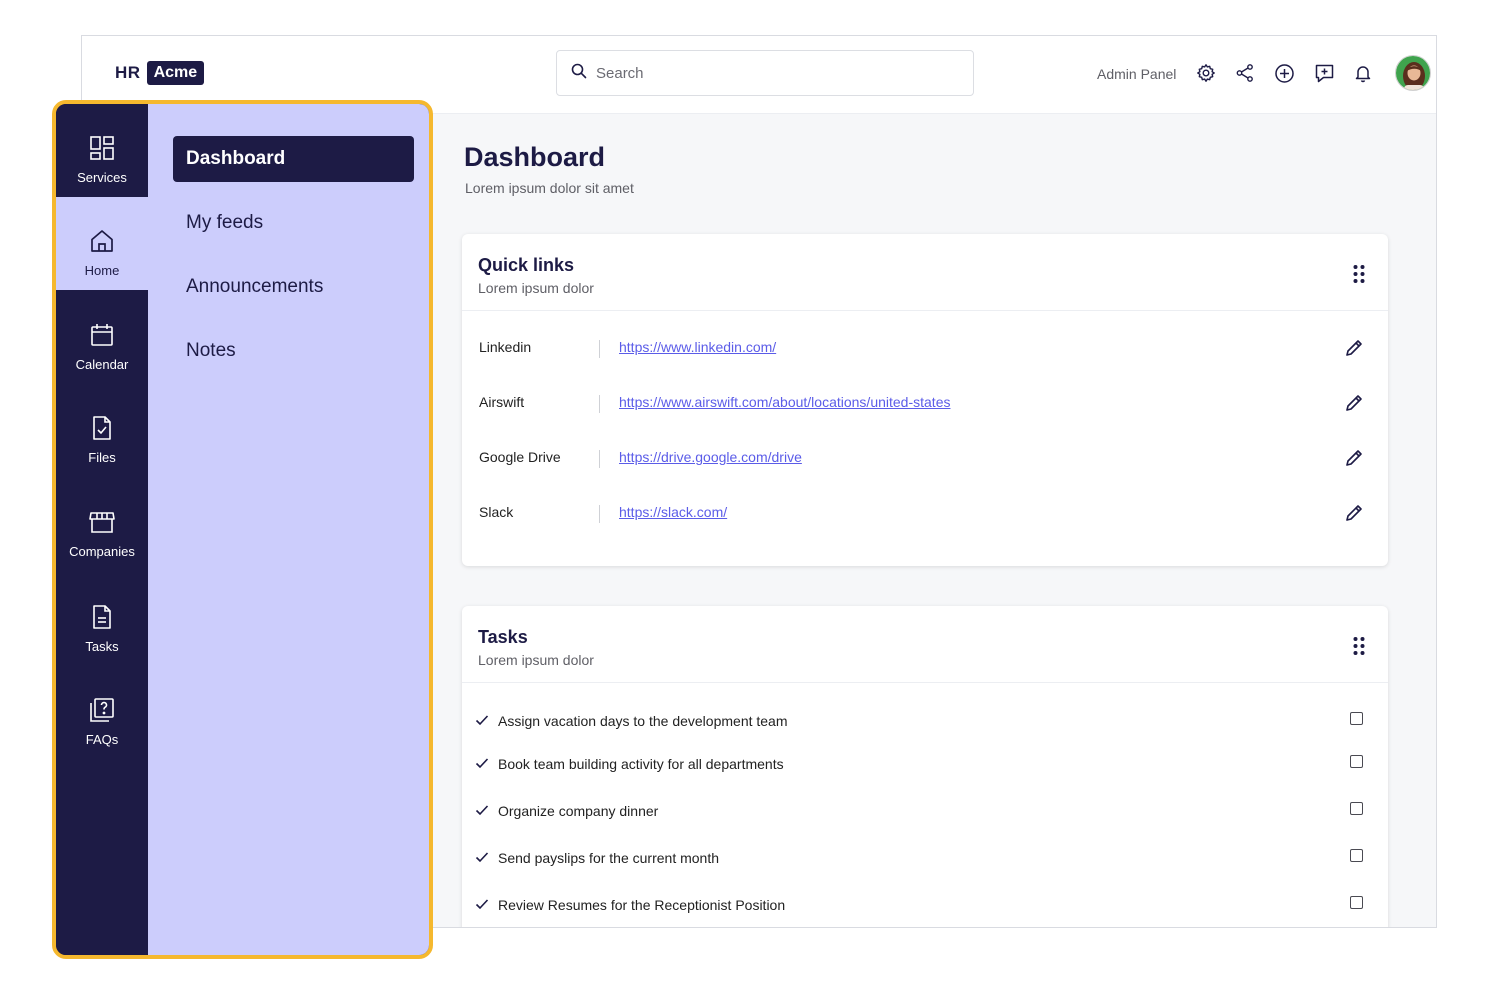 Image resolution: width=1500 pixels, height=1000 pixels. Describe the element at coordinates (609, 858) in the screenshot. I see `task-text: Send payslips for the current month` at that location.